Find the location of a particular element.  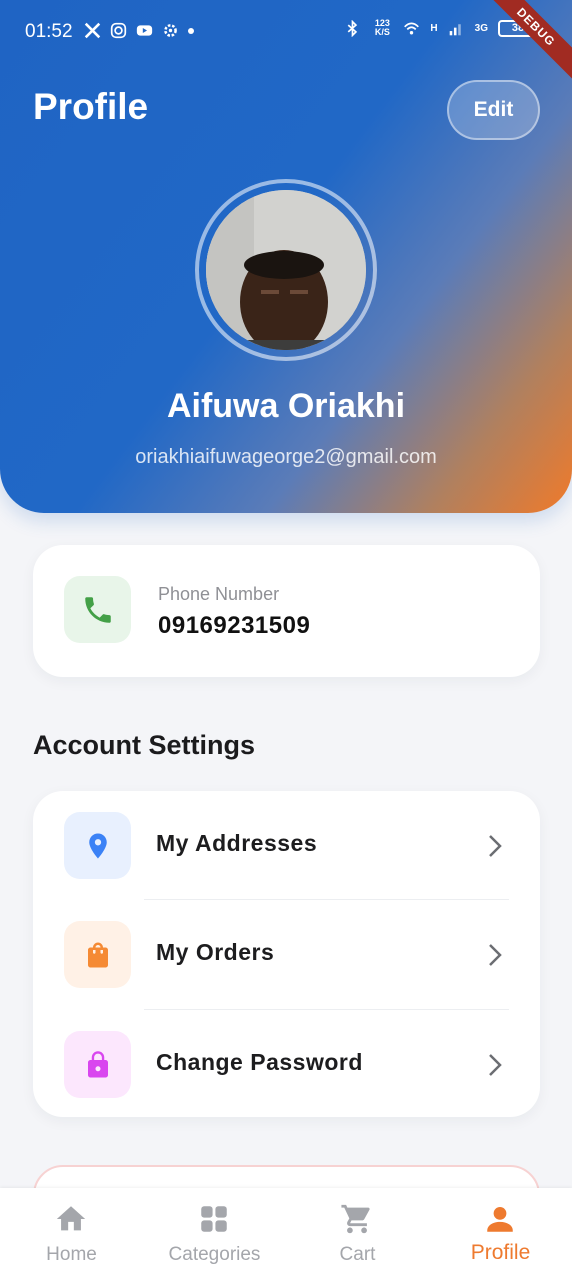

phone-value: 09169231509 is located at coordinates (234, 625).